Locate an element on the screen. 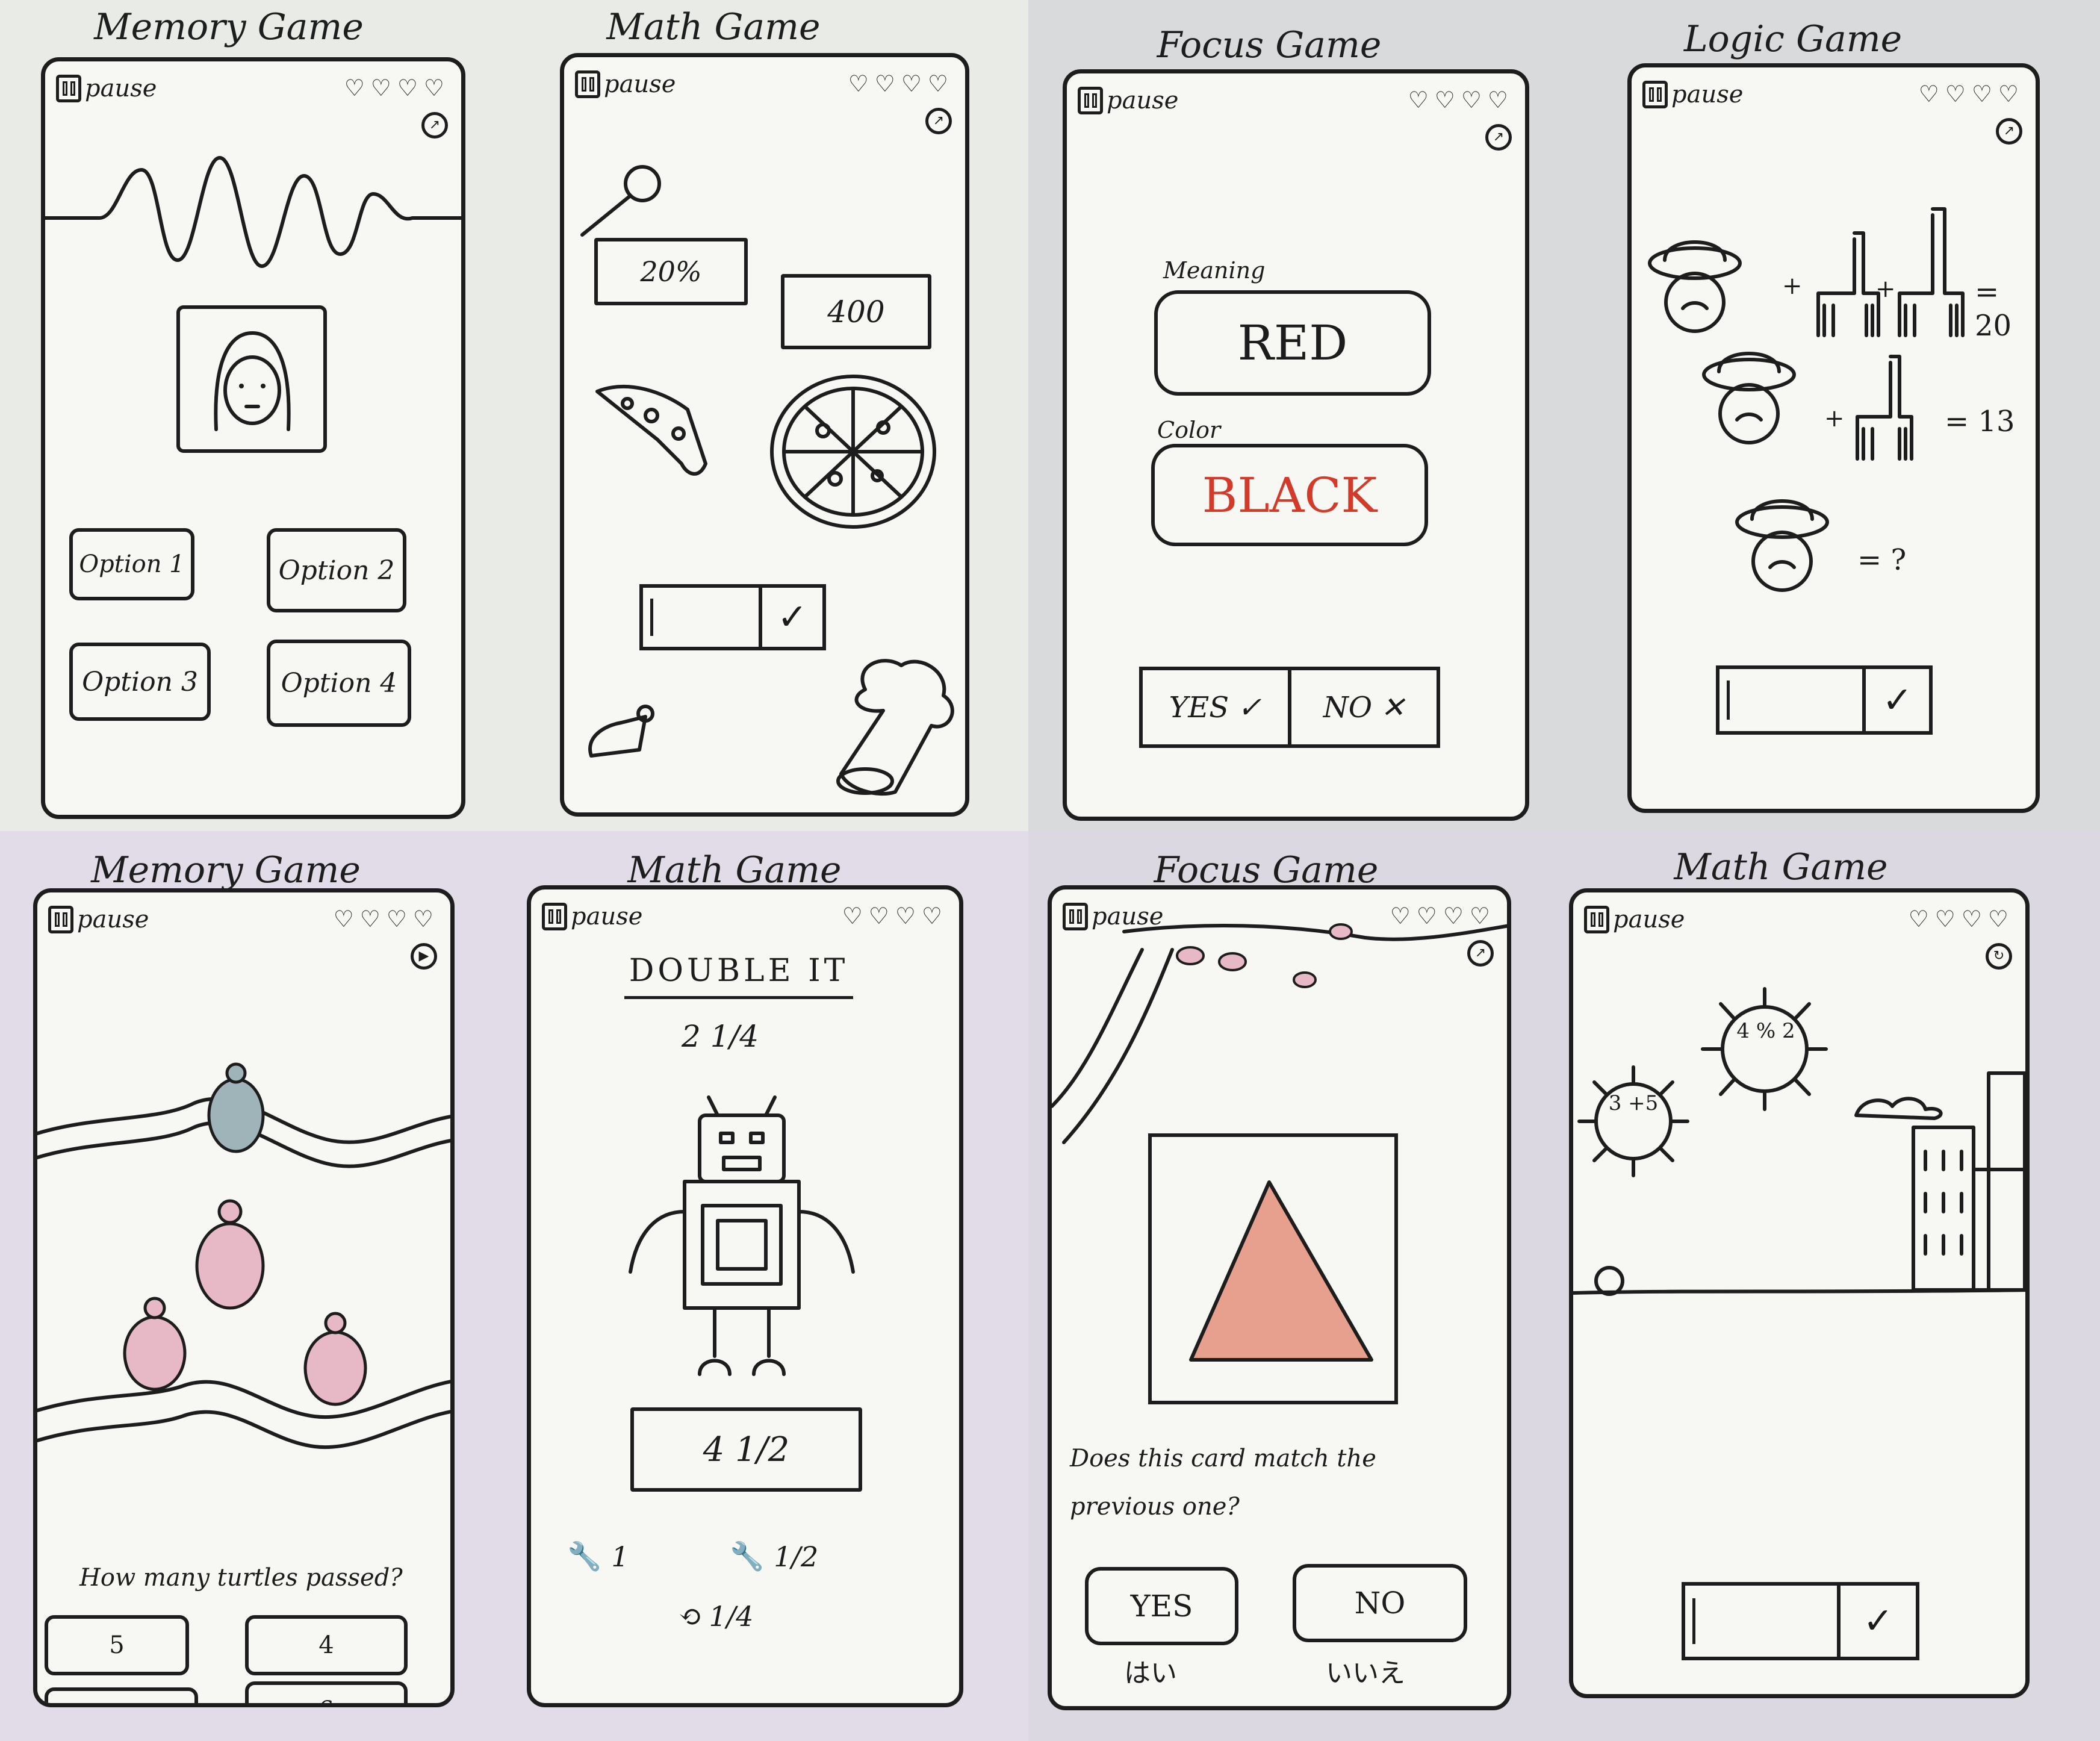 The width and height of the screenshot is (2100, 1741). answer-display: 4 1/2 is located at coordinates (746, 1449).